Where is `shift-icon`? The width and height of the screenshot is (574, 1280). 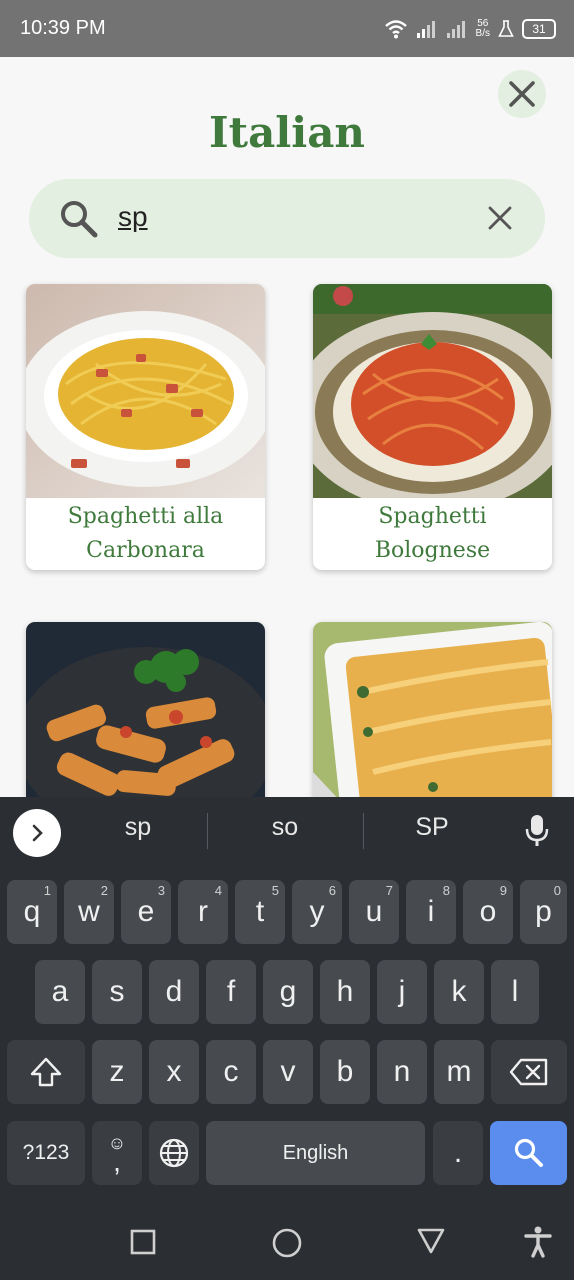 shift-icon is located at coordinates (46, 1072).